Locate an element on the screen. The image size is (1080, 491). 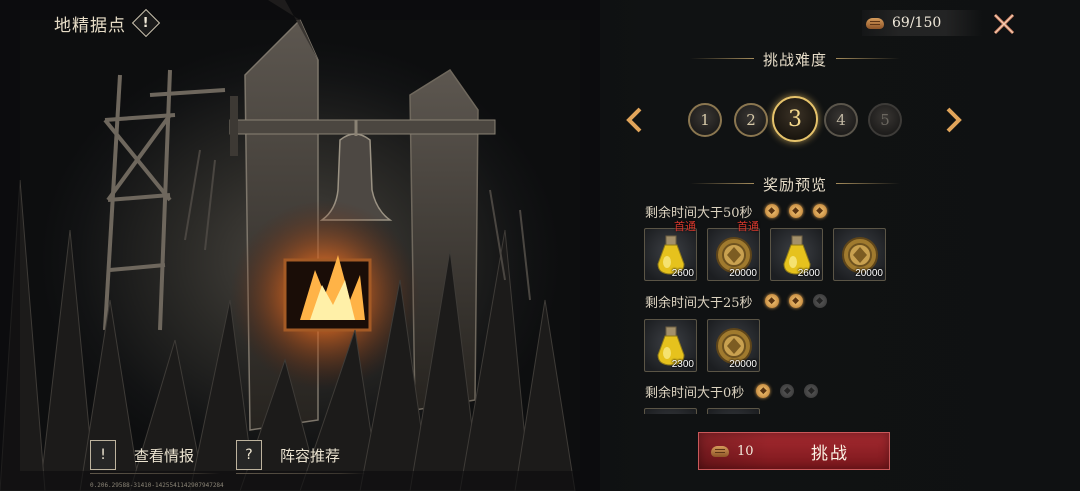
view-intel-label: 查看情报 is located at coordinates (164, 455).